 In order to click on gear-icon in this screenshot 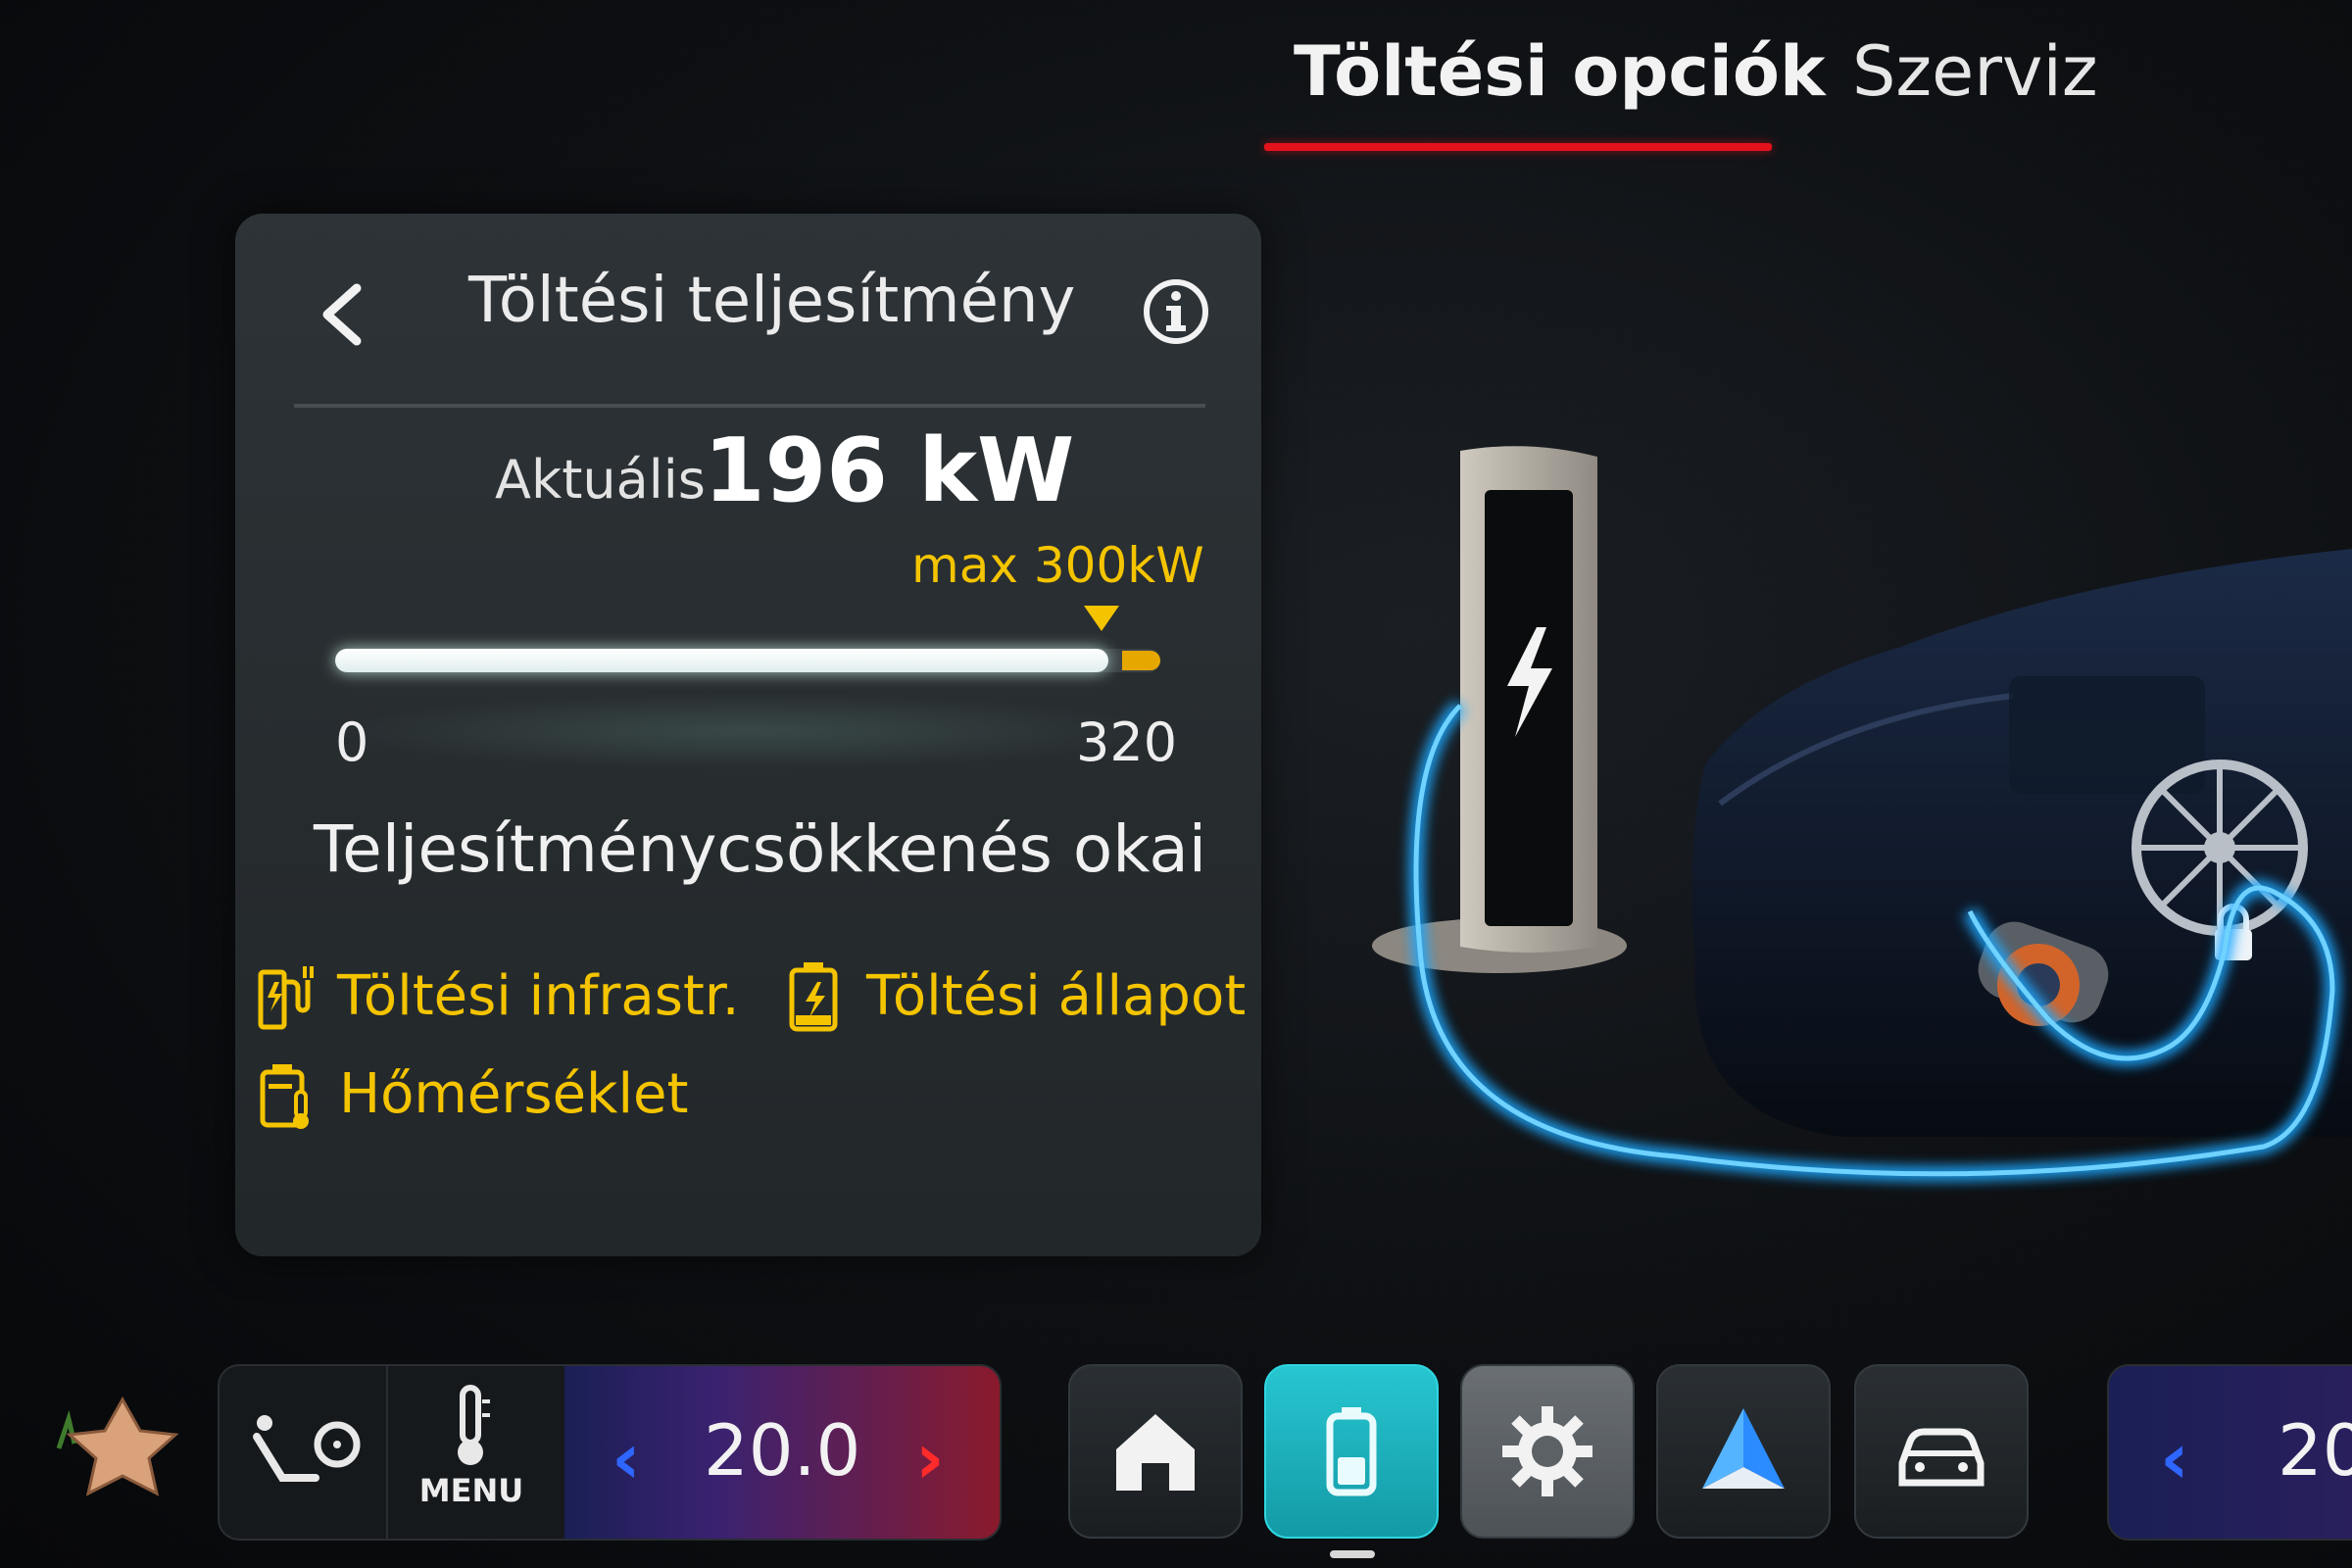, I will do `click(1547, 1451)`.